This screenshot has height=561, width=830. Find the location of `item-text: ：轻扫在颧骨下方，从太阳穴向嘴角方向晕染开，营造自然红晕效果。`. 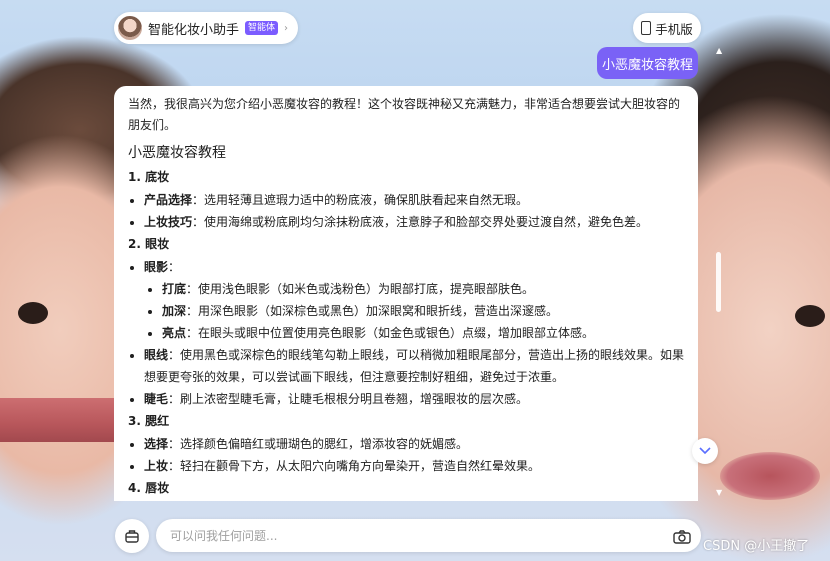

item-text: ：轻扫在颧骨下方，从太阳穴向嘴角方向晕染开，营造自然红晕效果。 is located at coordinates (354, 466).